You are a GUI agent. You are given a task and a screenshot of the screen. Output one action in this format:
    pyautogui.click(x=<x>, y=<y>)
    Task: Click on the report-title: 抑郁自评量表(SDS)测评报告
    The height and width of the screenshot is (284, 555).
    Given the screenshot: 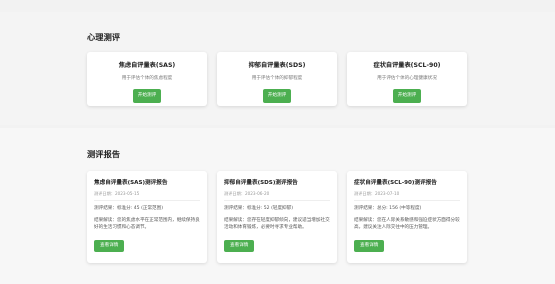 What is the action you would take?
    pyautogui.click(x=261, y=183)
    